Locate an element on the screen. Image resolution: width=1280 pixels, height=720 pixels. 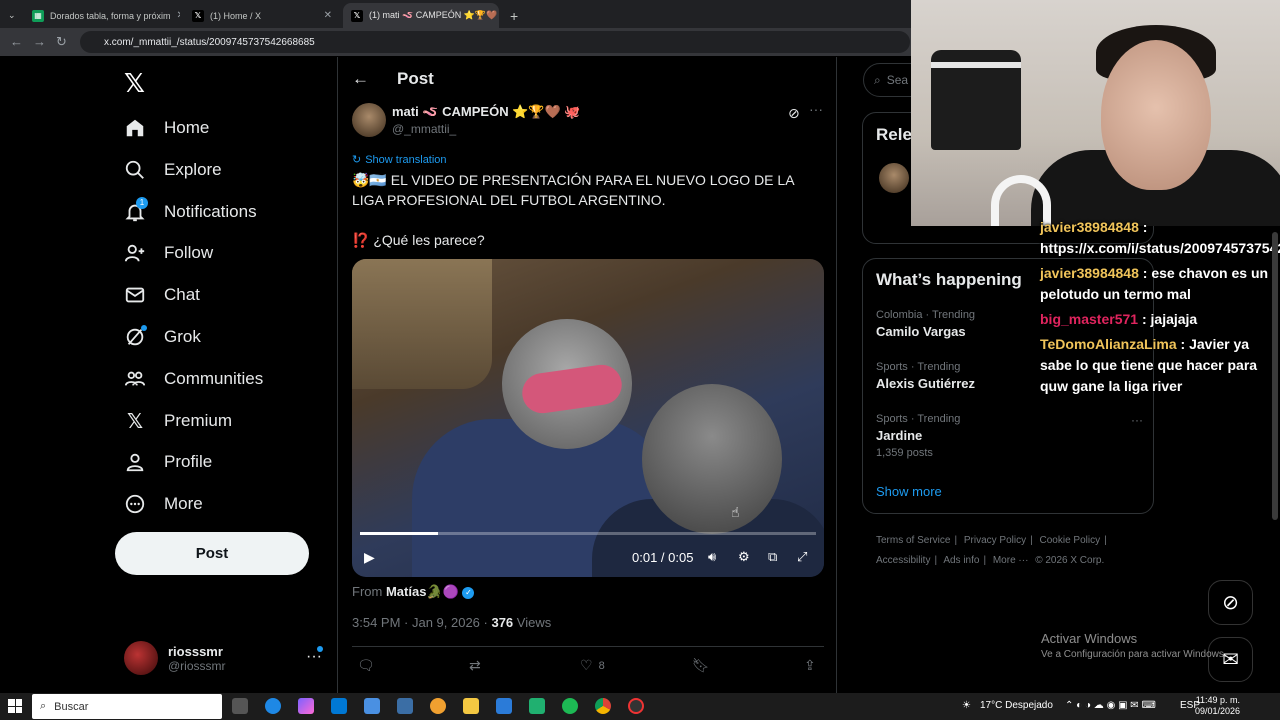
like-button: ♡ 8 is located at coordinates (592, 665).